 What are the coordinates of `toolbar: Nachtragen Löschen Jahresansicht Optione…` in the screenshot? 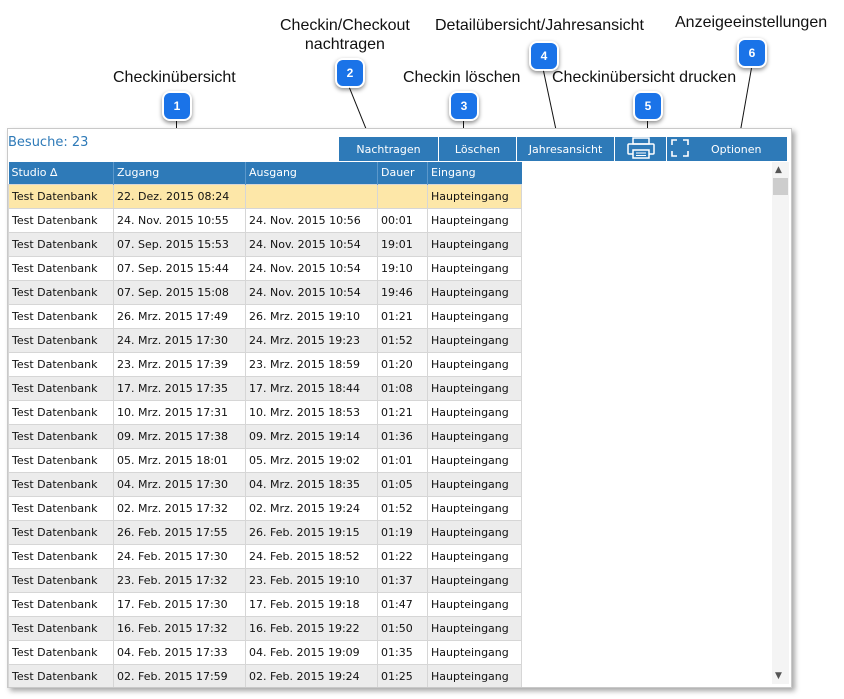 It's located at (563, 149).